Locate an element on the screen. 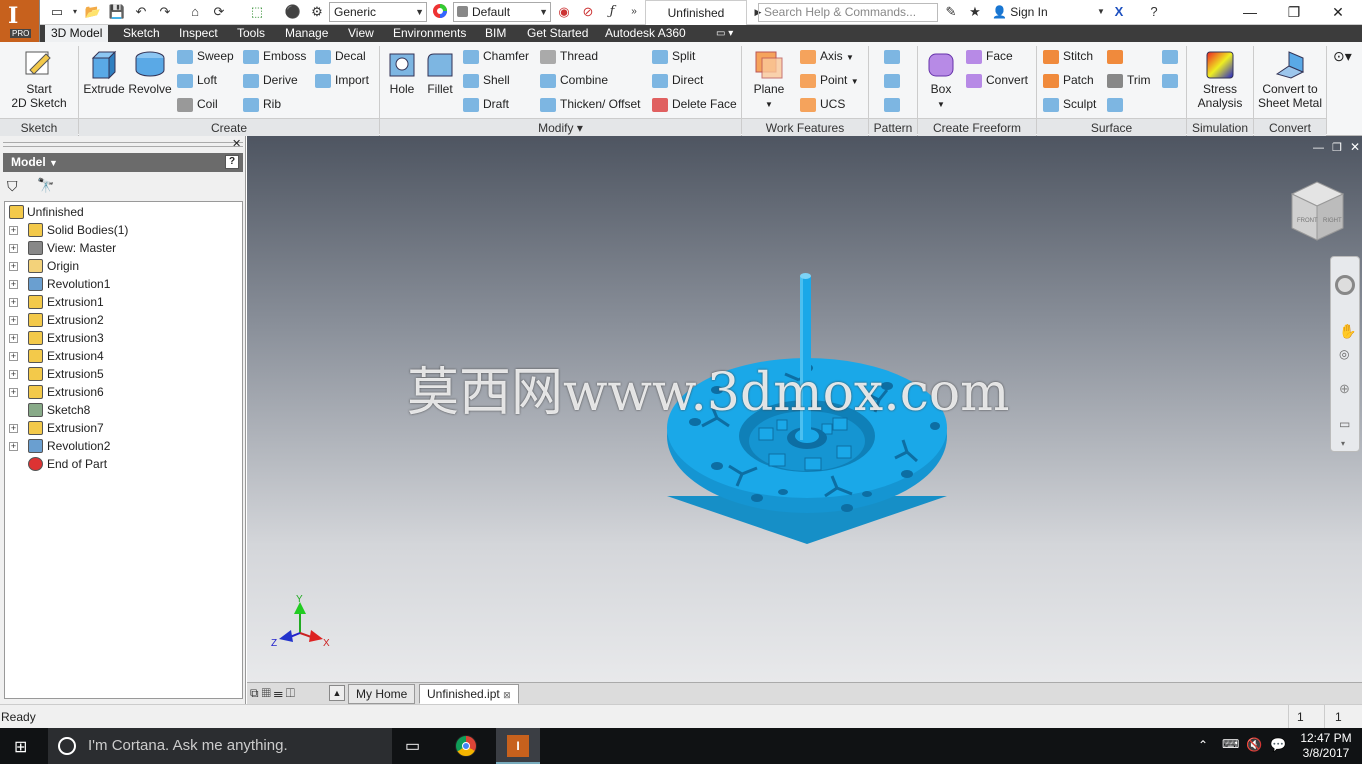  box-button: Box ▼ is located at coordinates (941, 80).